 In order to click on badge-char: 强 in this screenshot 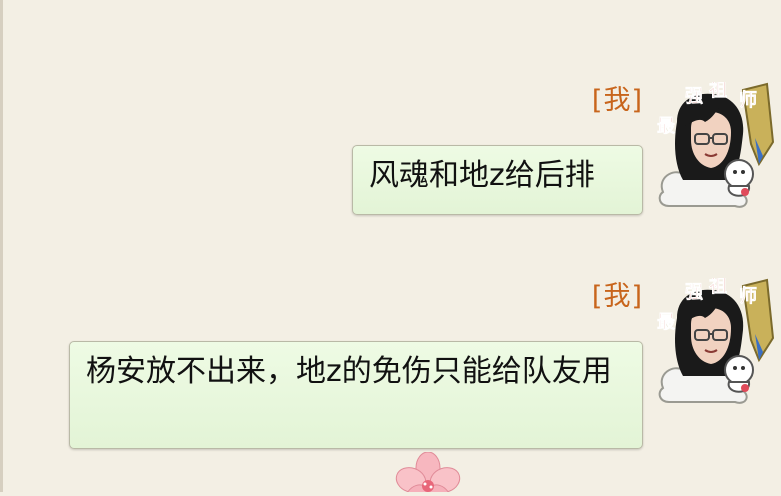, I will do `click(694, 292)`.